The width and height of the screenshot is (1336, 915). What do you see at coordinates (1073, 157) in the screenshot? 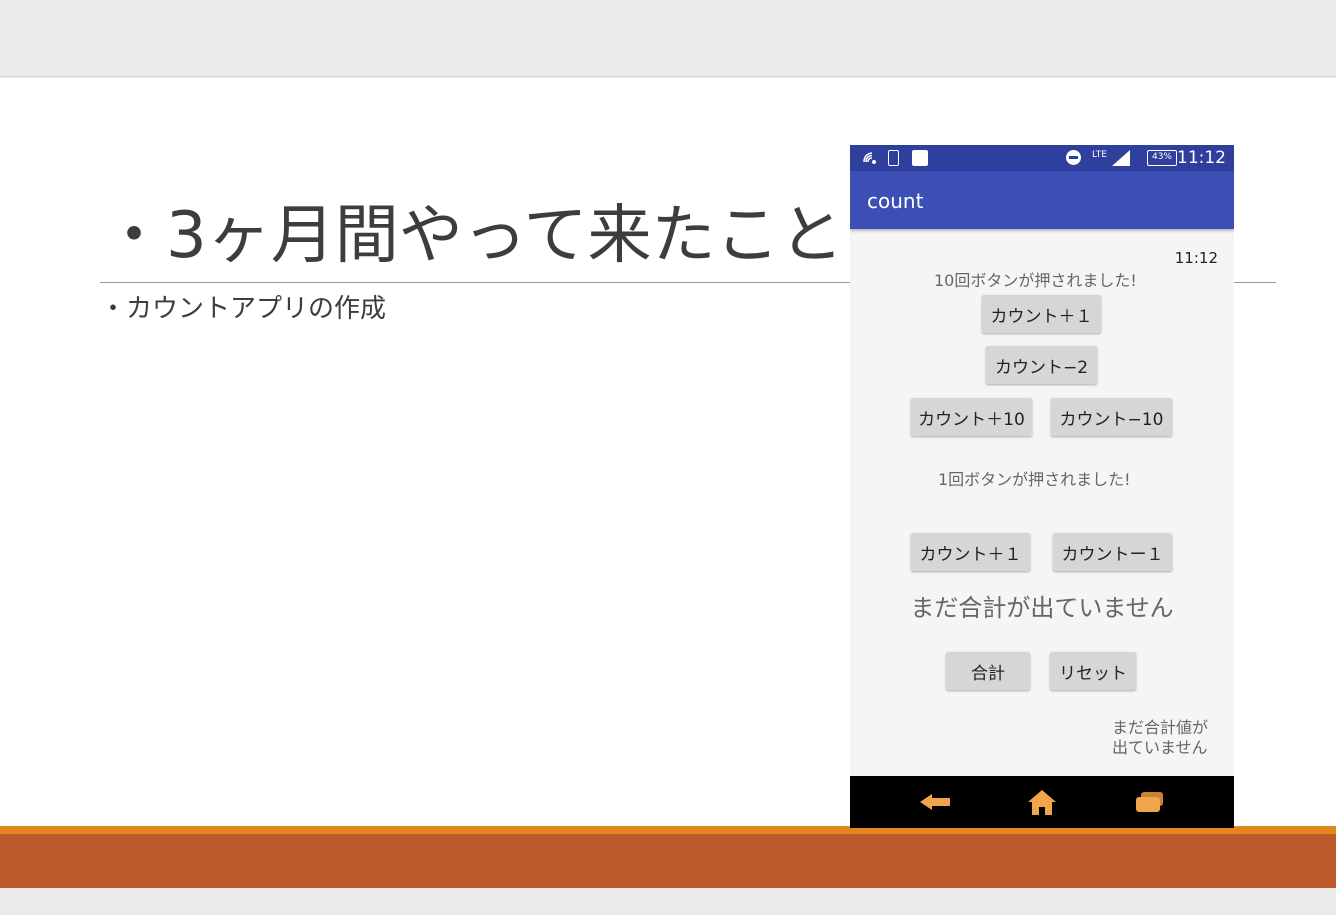
I see `do-not-disturb-icon` at bounding box center [1073, 157].